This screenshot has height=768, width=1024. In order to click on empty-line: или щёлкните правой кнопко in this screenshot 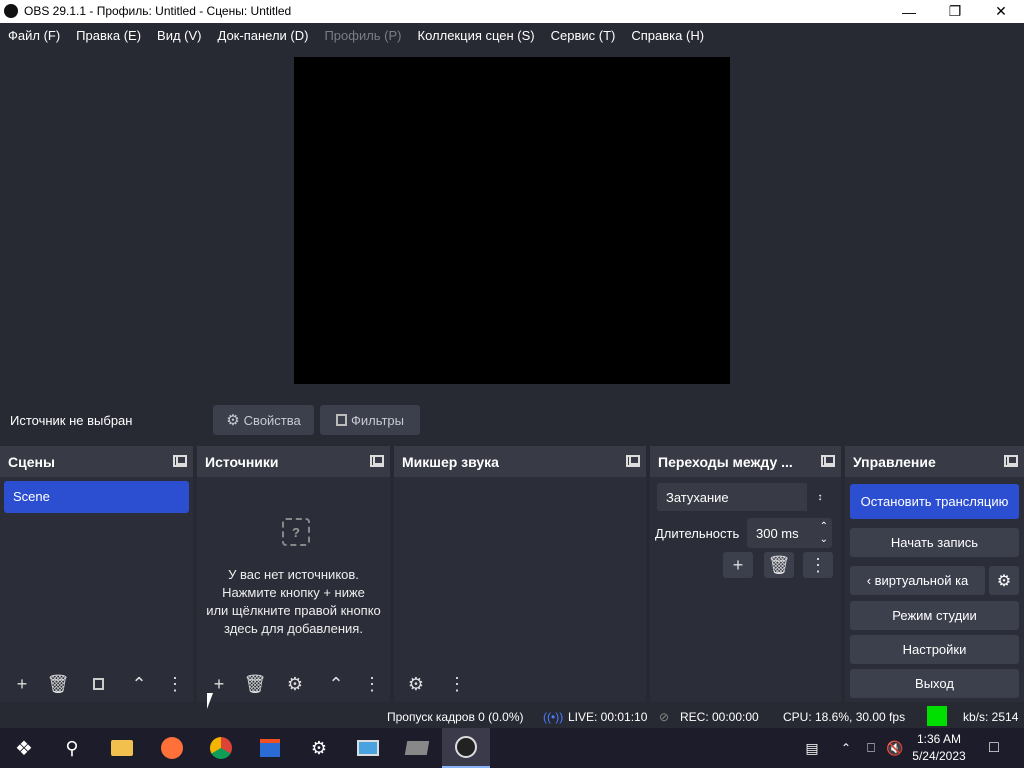, I will do `click(293, 610)`.